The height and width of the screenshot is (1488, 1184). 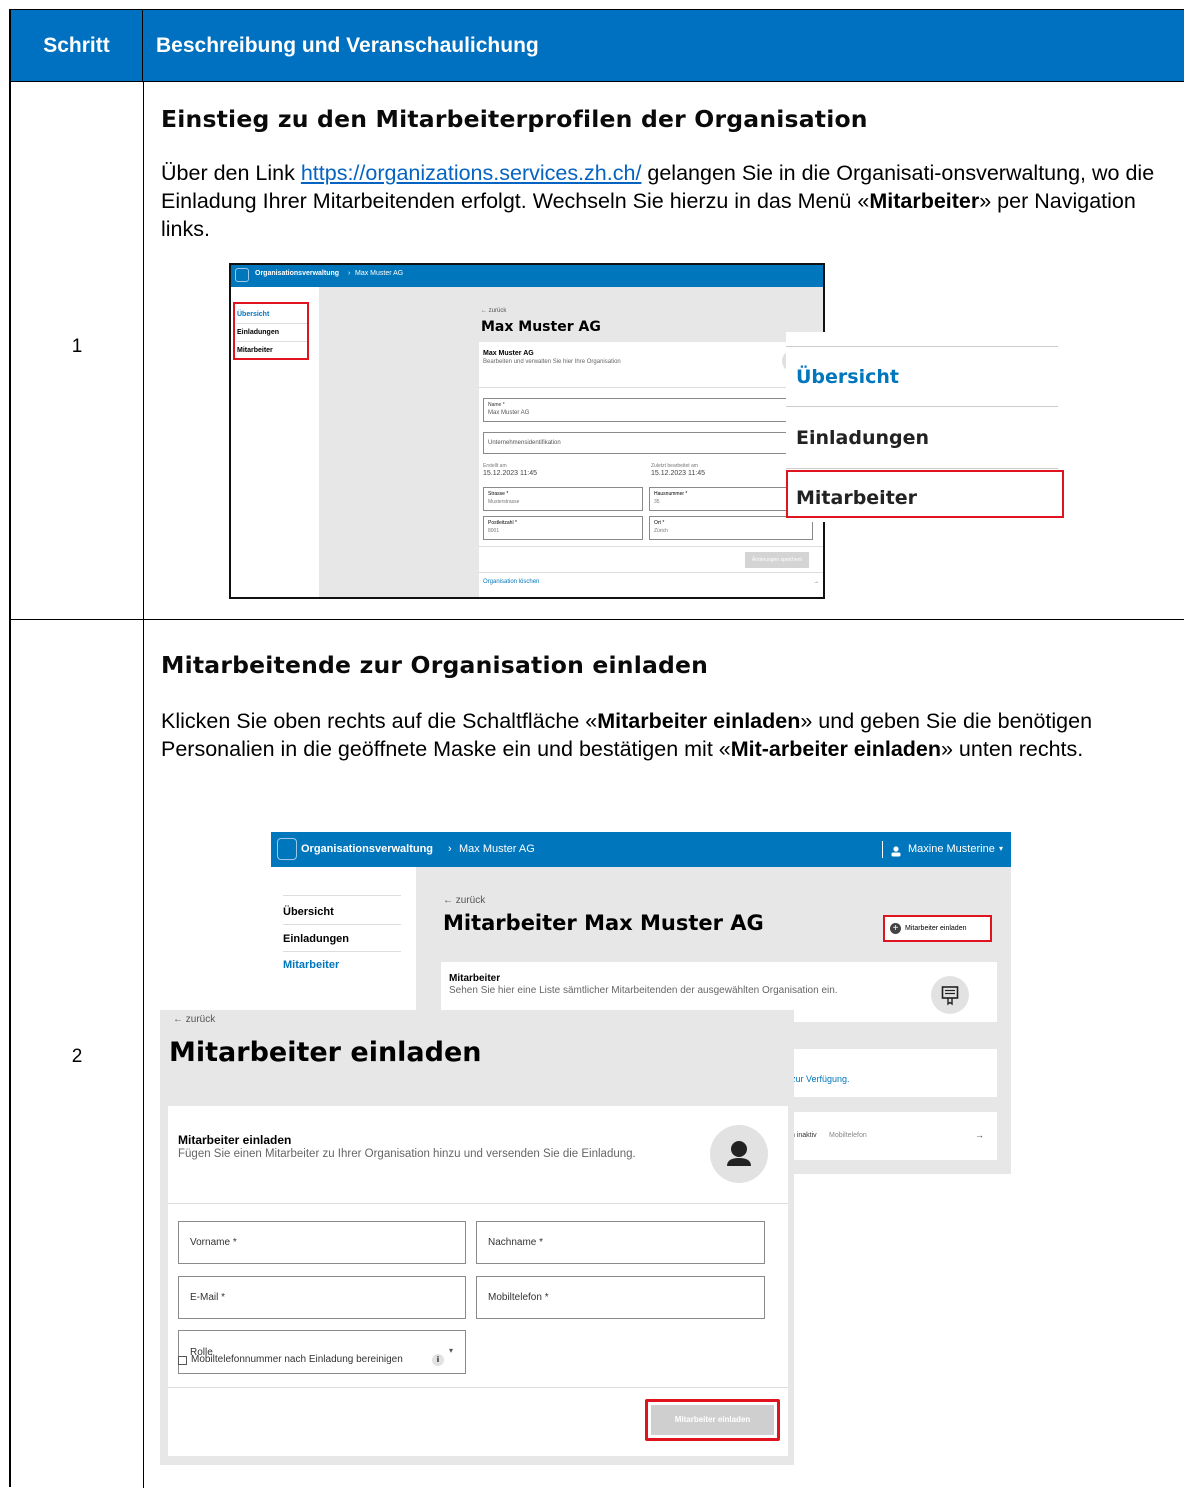 I want to click on organizations-link: https://organizations.services.zh.ch/, so click(x=471, y=173).